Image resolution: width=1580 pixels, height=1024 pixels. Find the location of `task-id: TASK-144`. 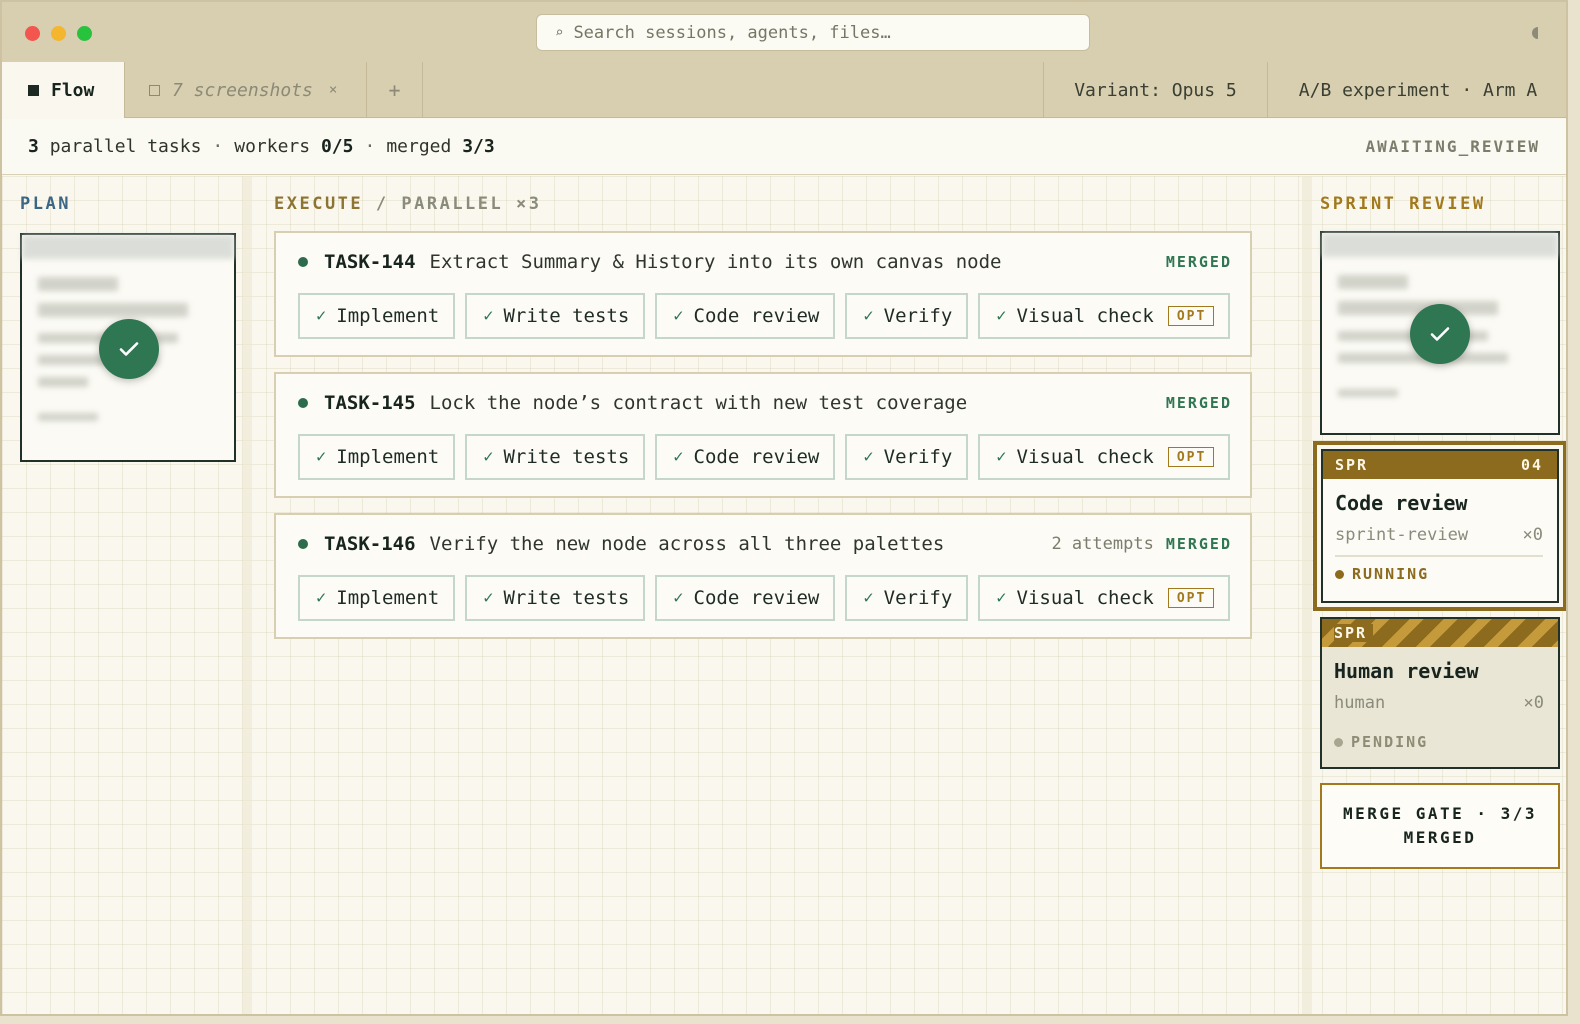

task-id: TASK-144 is located at coordinates (370, 262).